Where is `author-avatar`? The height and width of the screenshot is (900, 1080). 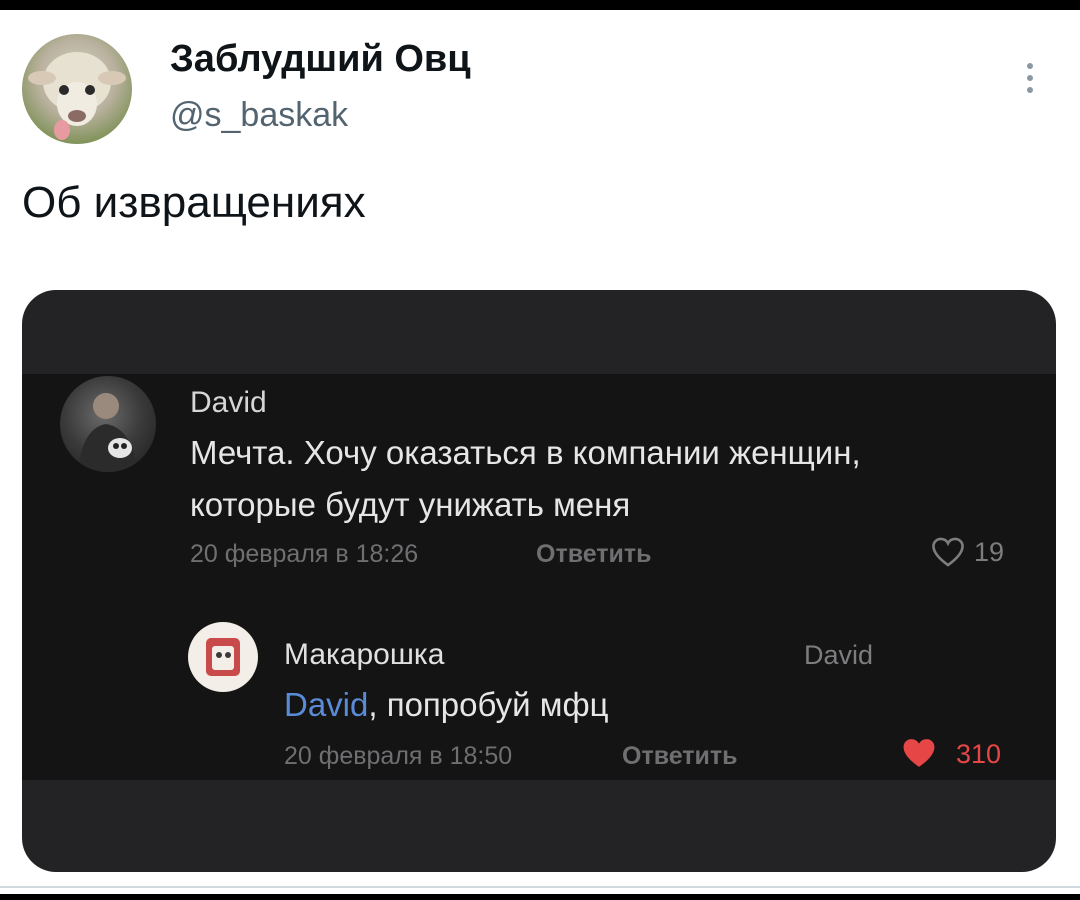 author-avatar is located at coordinates (77, 89).